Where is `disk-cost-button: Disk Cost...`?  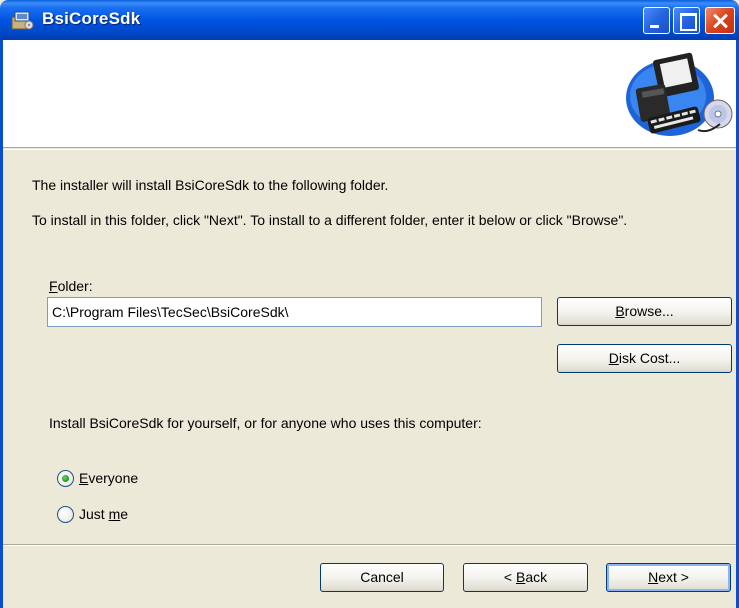 disk-cost-button: Disk Cost... is located at coordinates (644, 358).